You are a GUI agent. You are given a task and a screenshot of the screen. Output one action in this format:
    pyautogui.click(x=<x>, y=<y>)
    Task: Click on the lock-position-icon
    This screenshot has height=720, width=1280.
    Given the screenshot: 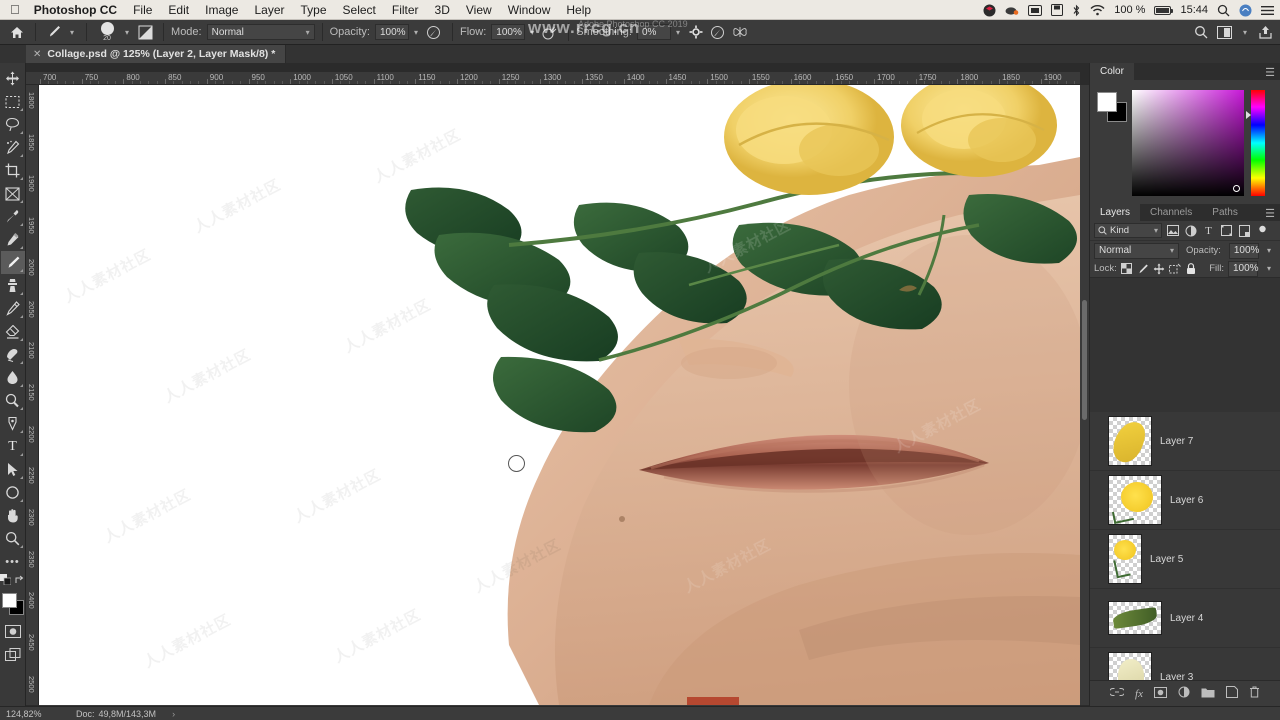 What is the action you would take?
    pyautogui.click(x=1159, y=268)
    